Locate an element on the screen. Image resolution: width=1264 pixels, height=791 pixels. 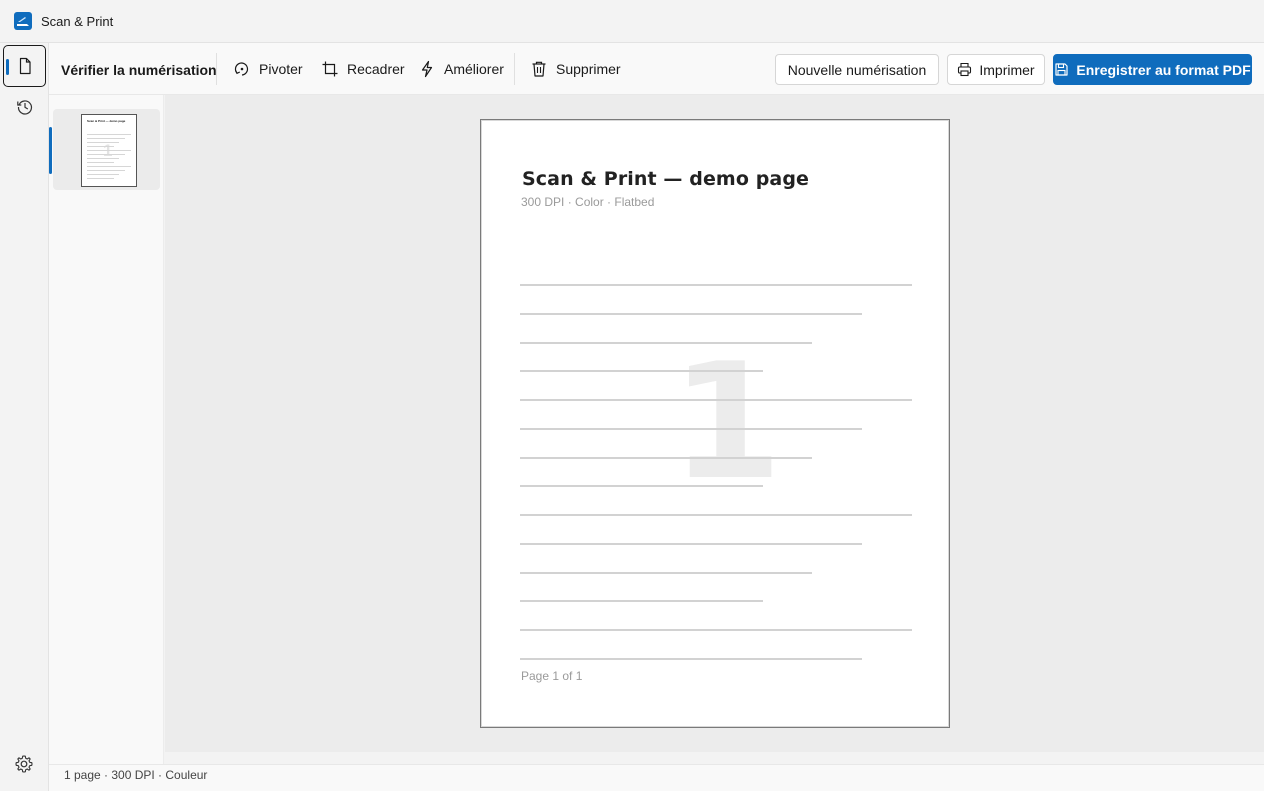
delete-label: Supprimer is located at coordinates (588, 69).